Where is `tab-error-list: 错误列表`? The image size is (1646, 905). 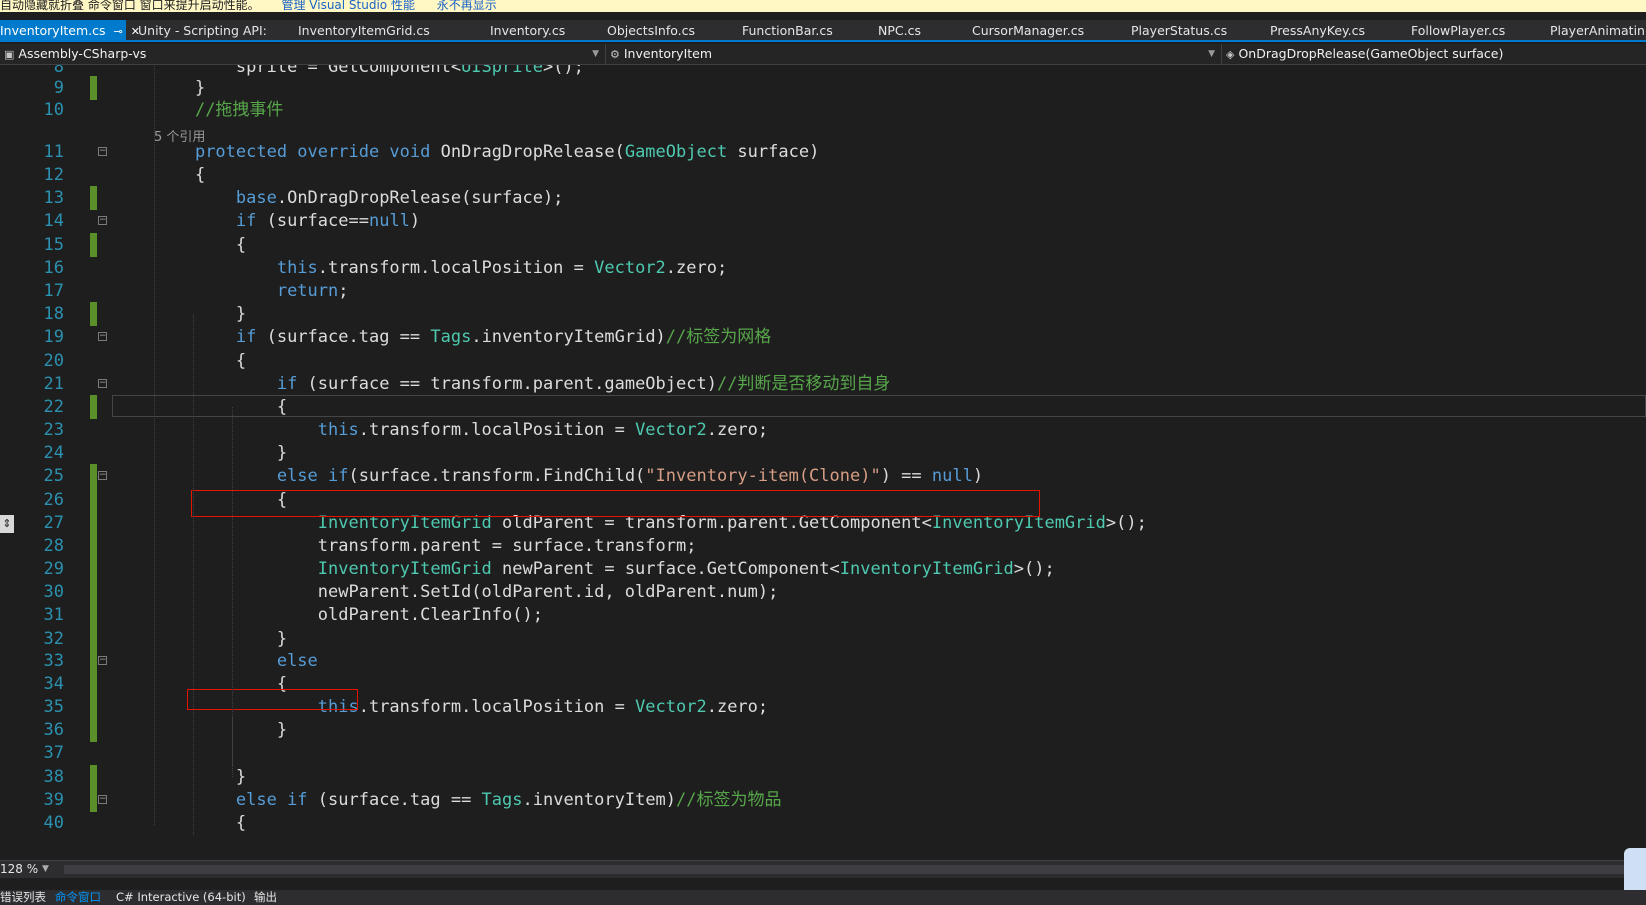 tab-error-list: 错误列表 is located at coordinates (23, 897).